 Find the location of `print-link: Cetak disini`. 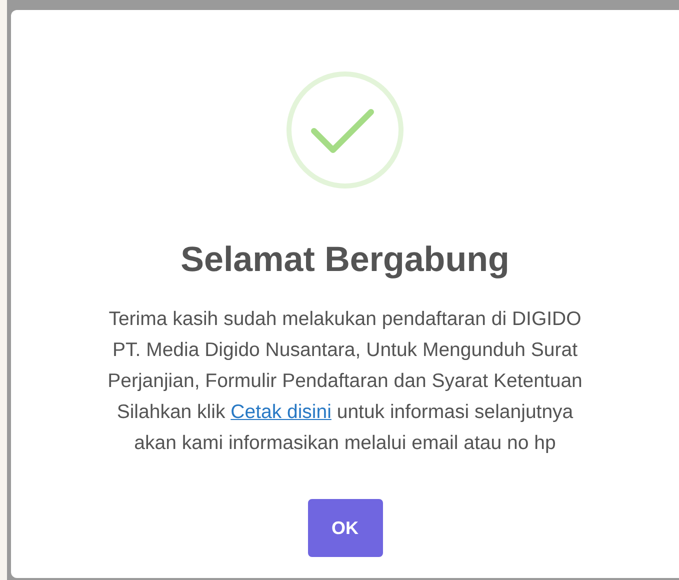

print-link: Cetak disini is located at coordinates (281, 412).